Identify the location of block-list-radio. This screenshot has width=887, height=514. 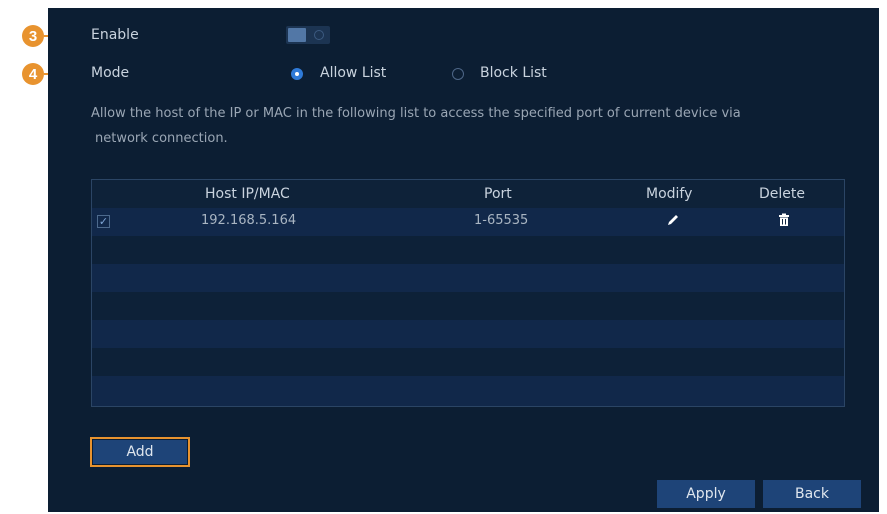
(458, 74).